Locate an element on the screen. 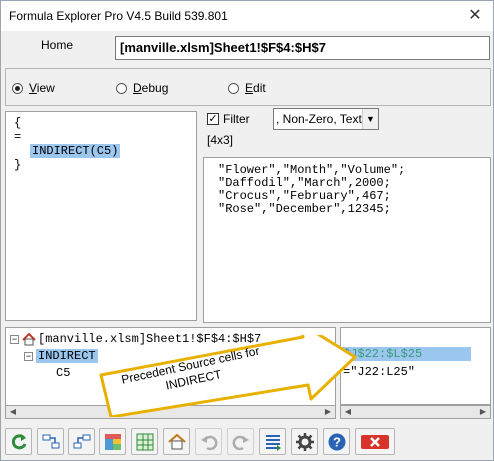 This screenshot has height=461, width=494. trace-dependents-button is located at coordinates (81, 441).